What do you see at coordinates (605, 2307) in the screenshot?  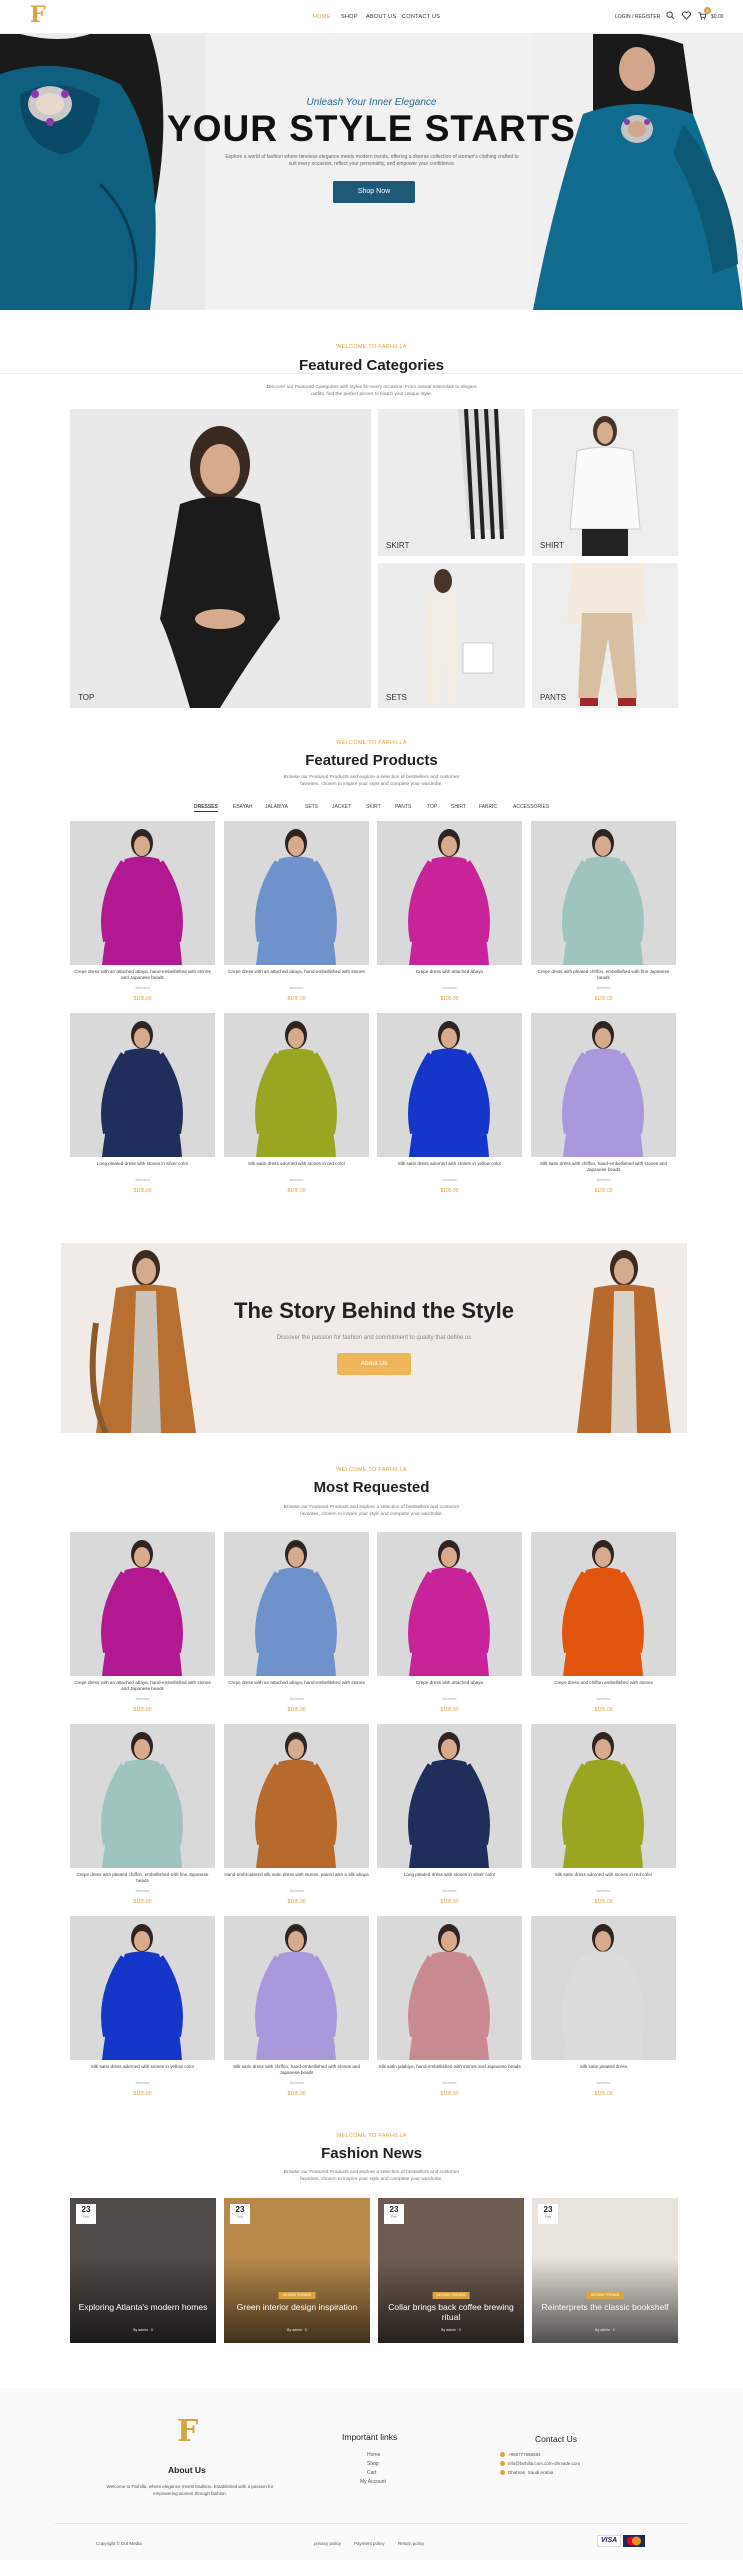 I see `news-title: Reinterprets the classic bookshelf` at bounding box center [605, 2307].